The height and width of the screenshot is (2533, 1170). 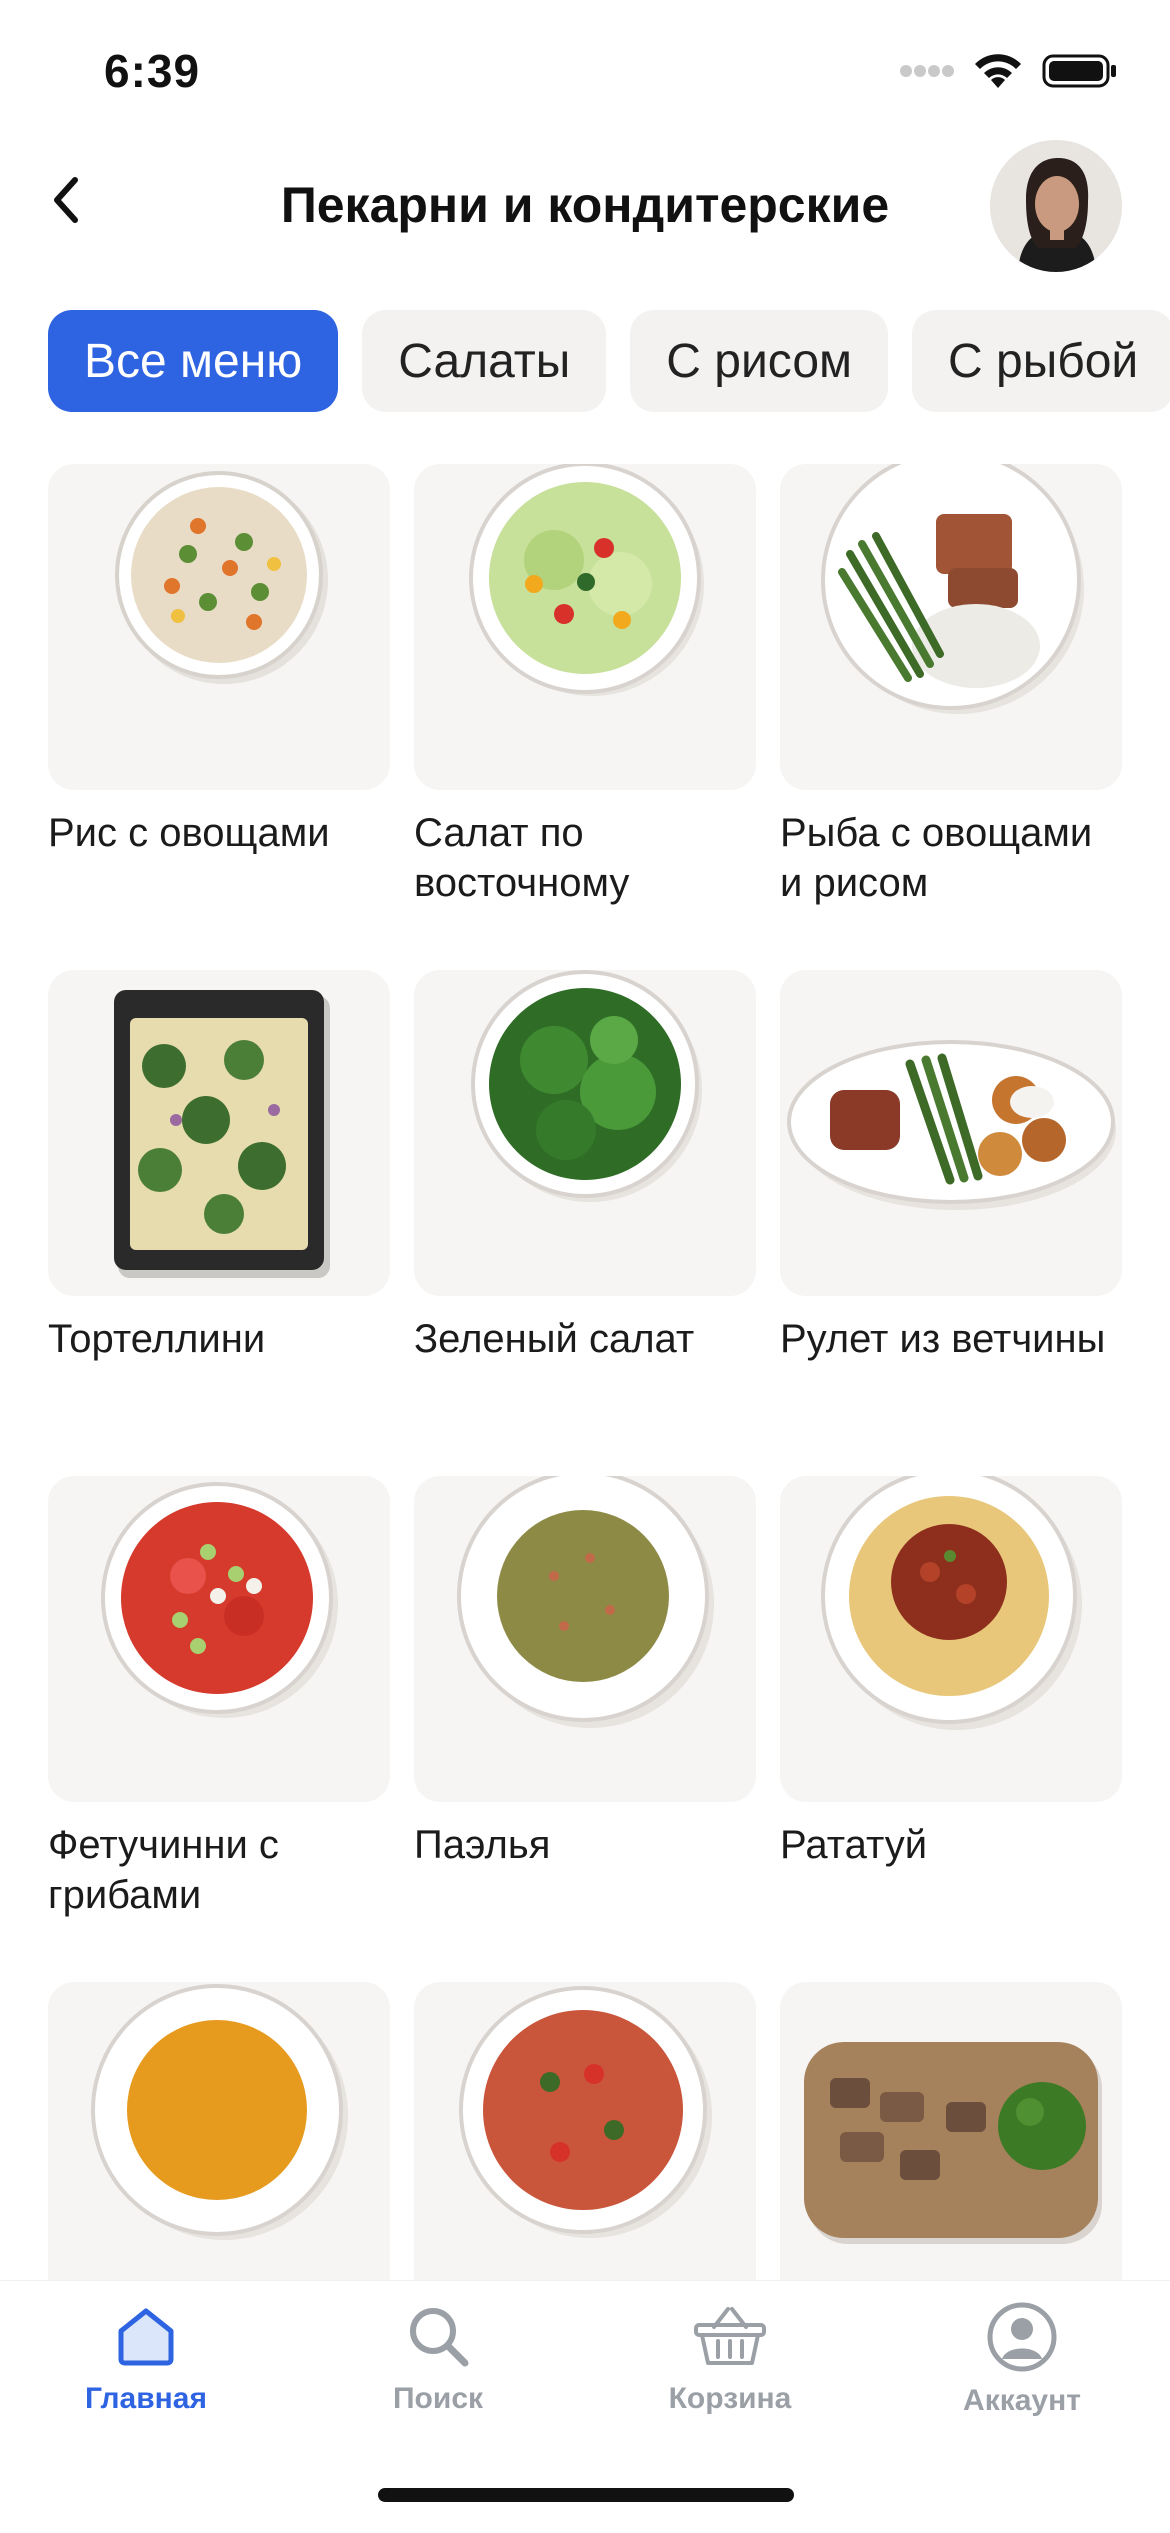 I want to click on avatar-photo, so click(x=1056, y=206).